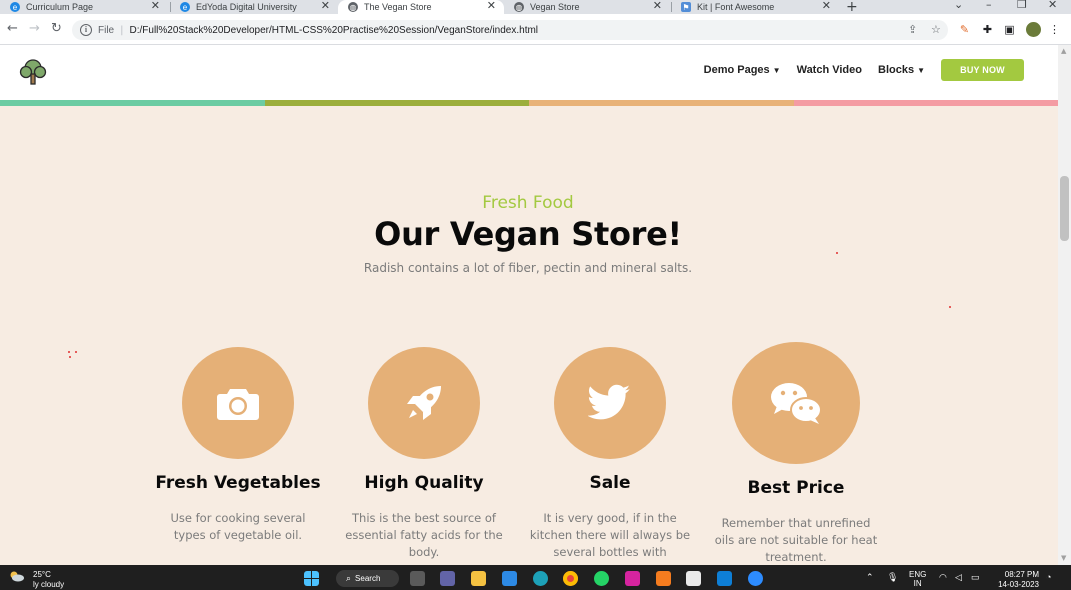  Describe the element at coordinates (852, 7) in the screenshot. I see `new-tab-button: +` at that location.